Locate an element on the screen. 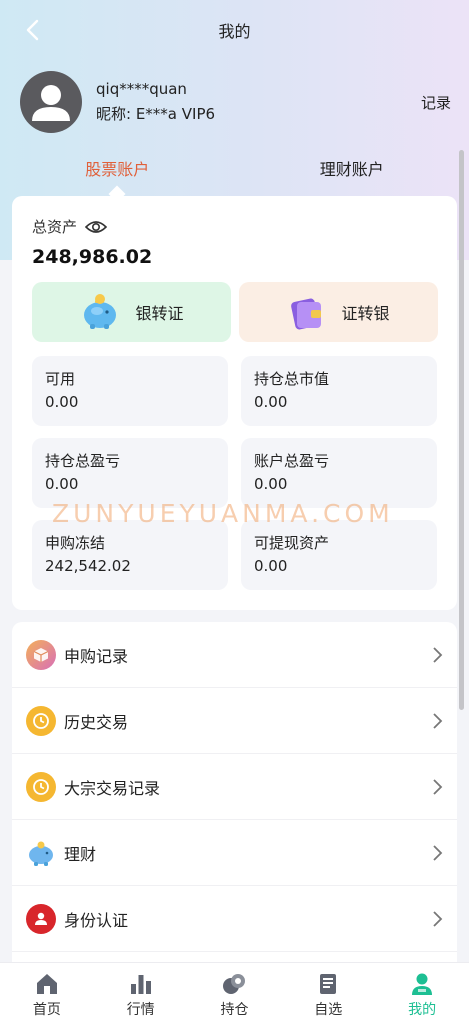  user-info: qiq****quan 昵称: E***a VIP6 is located at coordinates (155, 102).